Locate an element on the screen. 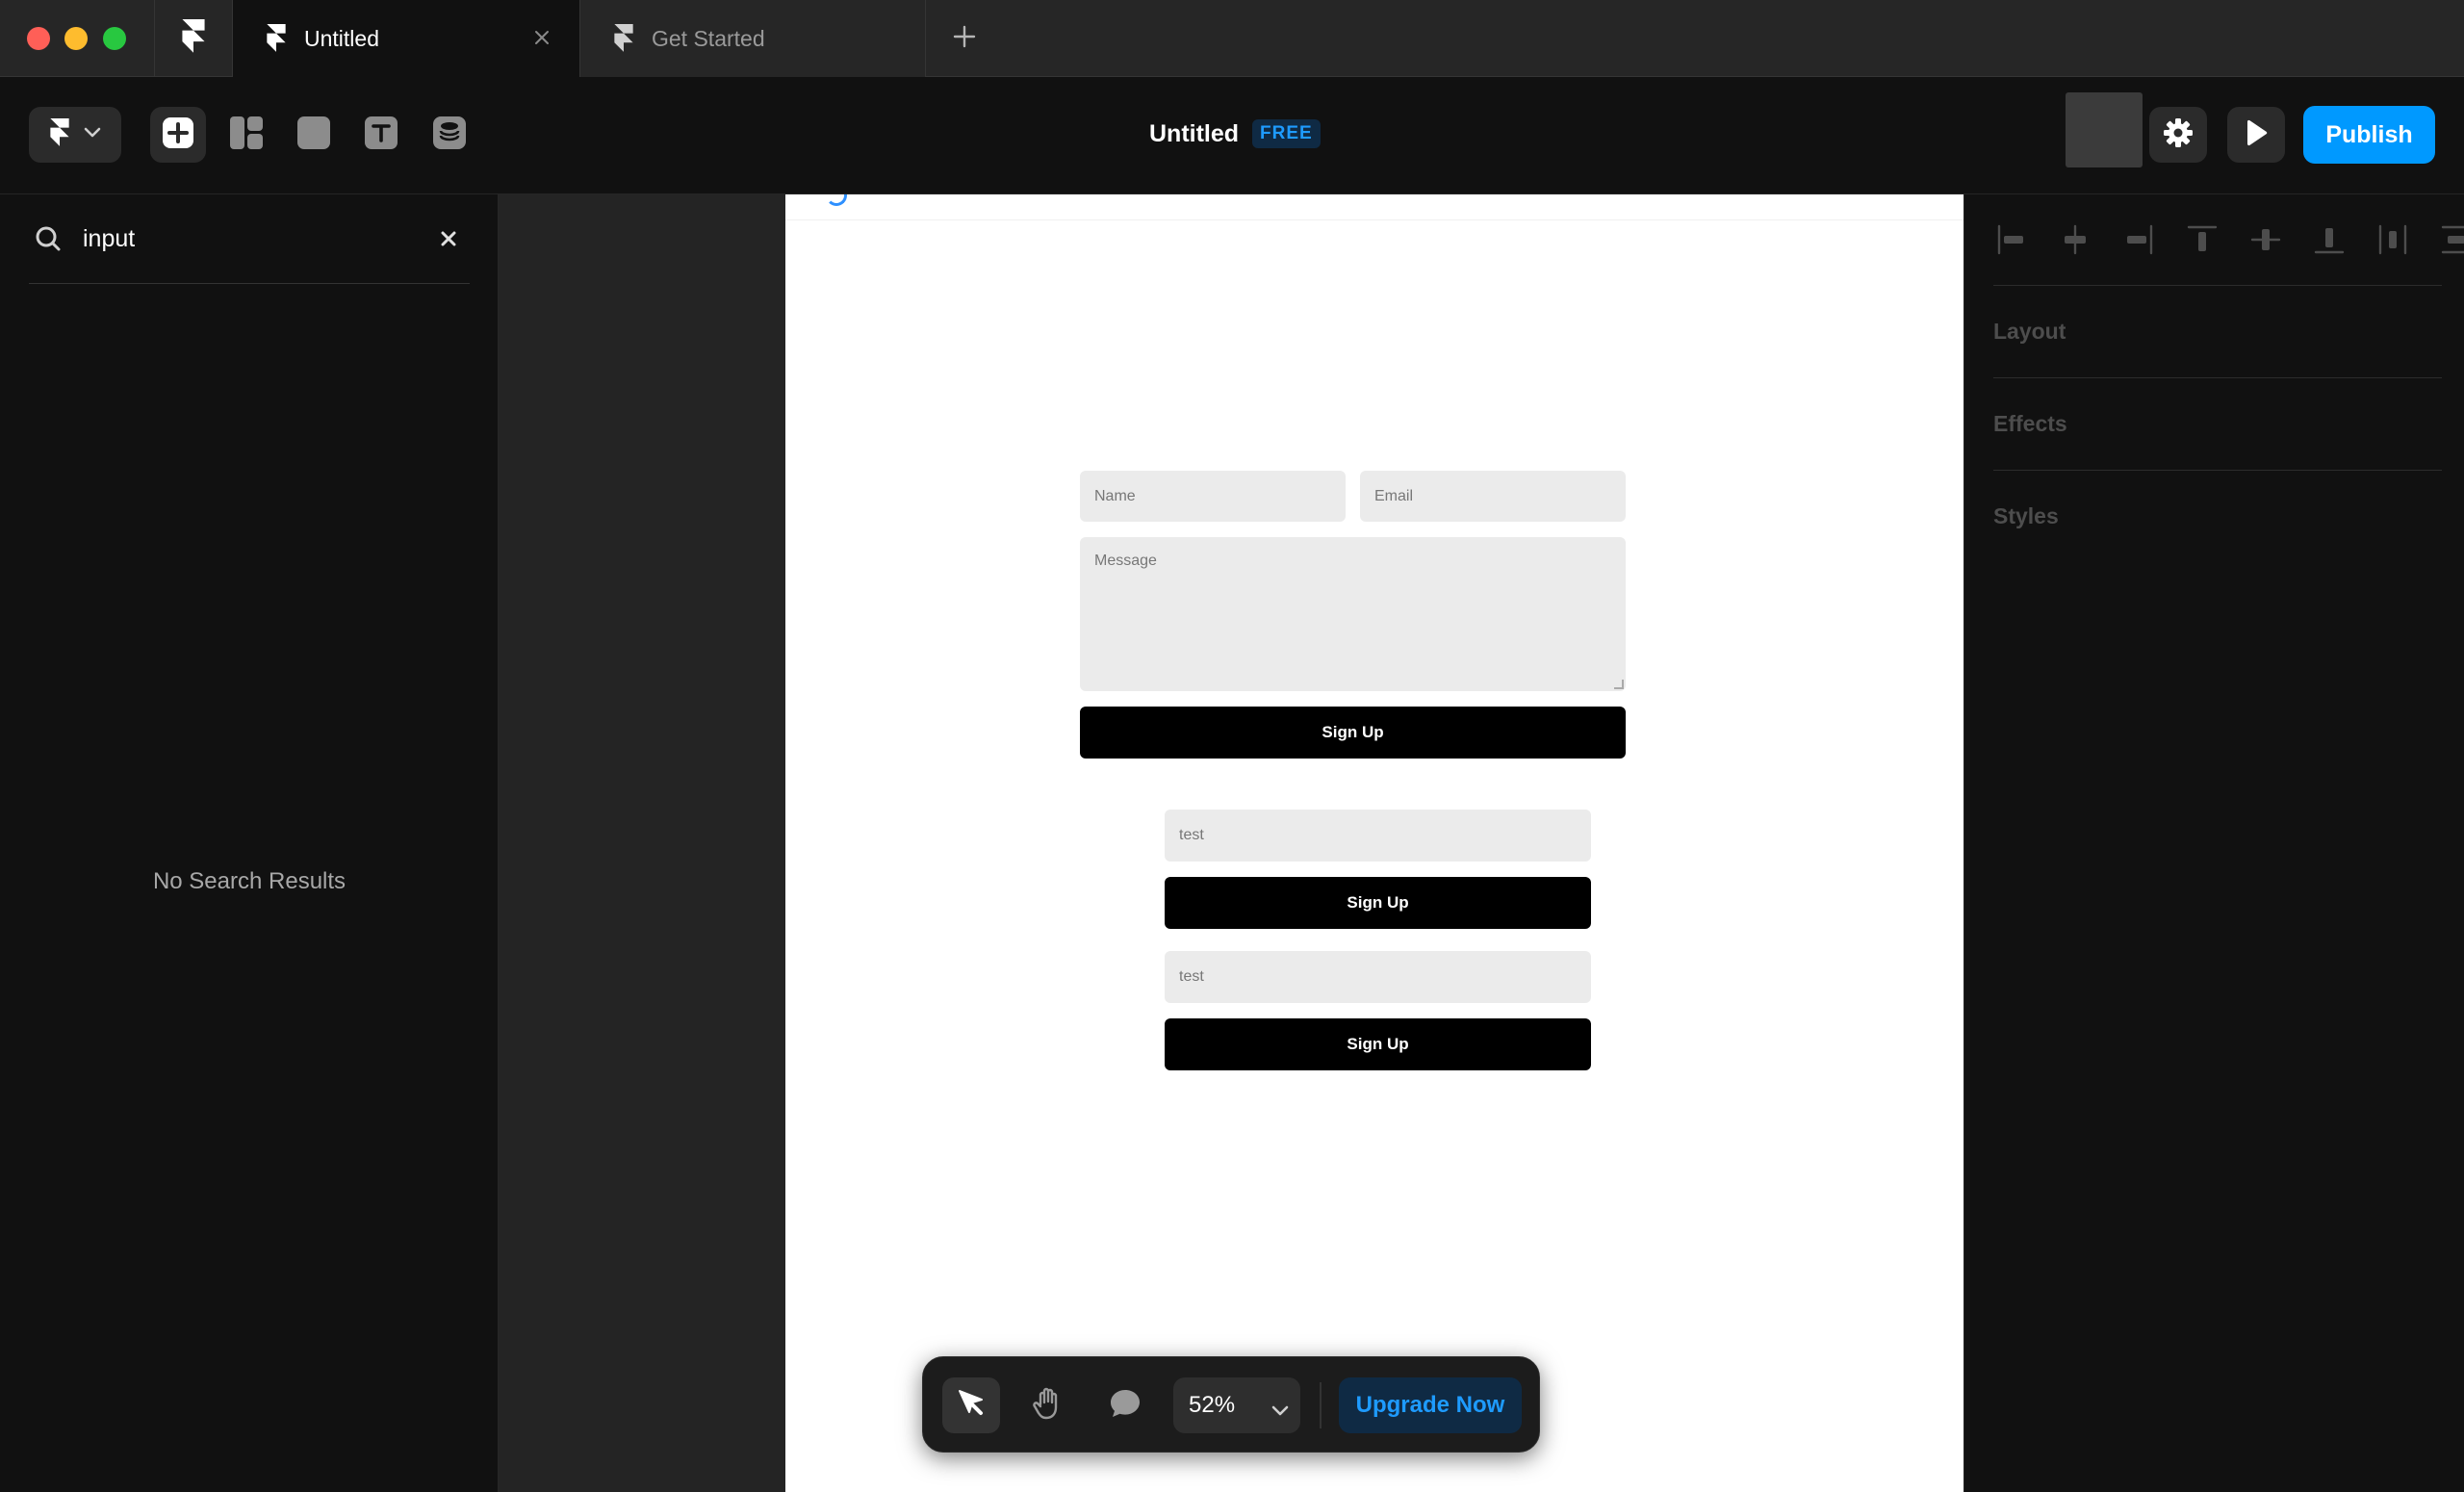 Image resolution: width=2464 pixels, height=1492 pixels. align-horizontal-center-icon is located at coordinates (2075, 239).